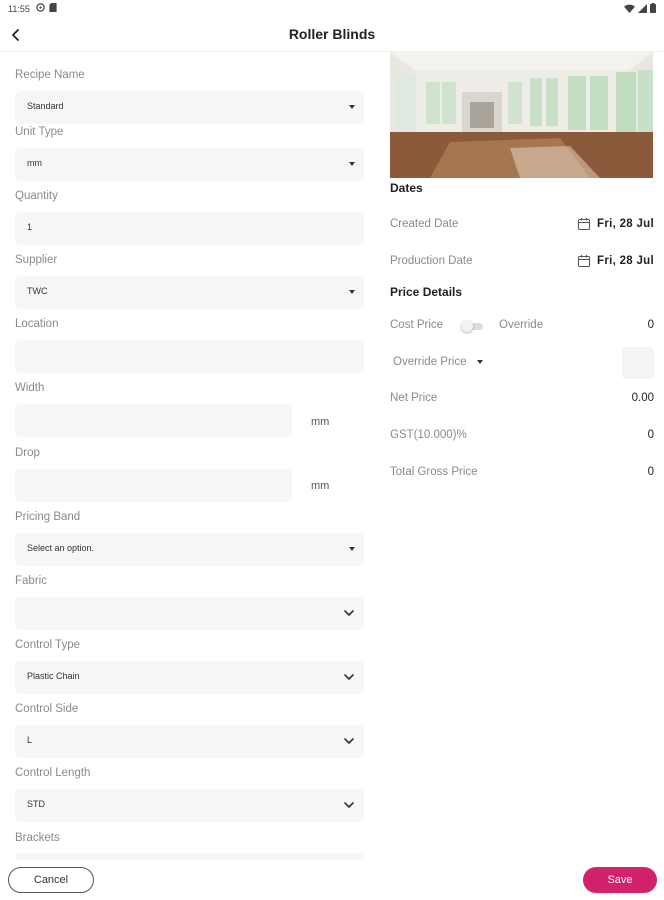 The image size is (664, 900). I want to click on created-date-picker: Fri, 28 Jul, so click(615, 224).